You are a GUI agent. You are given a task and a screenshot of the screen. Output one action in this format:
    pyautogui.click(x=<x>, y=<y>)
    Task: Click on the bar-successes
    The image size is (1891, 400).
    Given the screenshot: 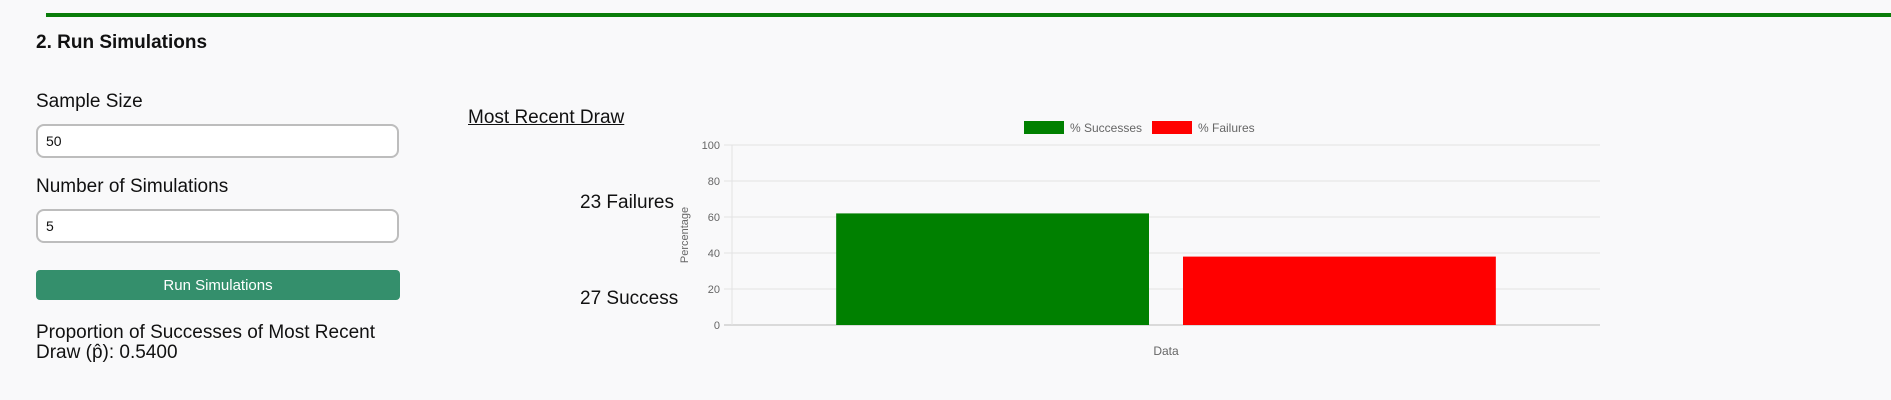 What is the action you would take?
    pyautogui.click(x=992, y=269)
    